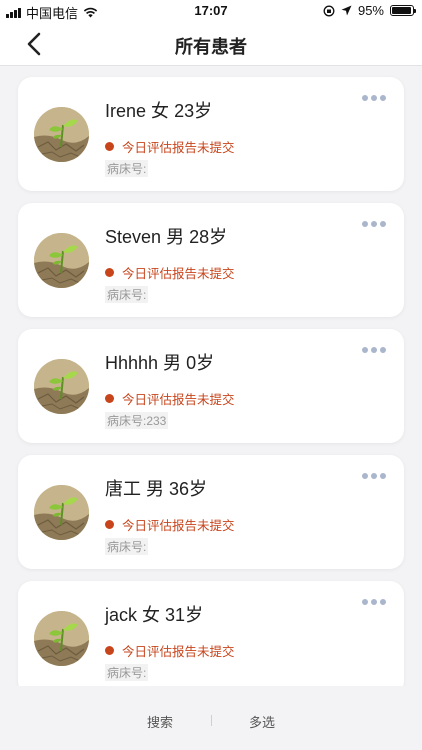 The width and height of the screenshot is (422, 750). Describe the element at coordinates (346, 10) in the screenshot. I see `location-arrow-icon` at that location.